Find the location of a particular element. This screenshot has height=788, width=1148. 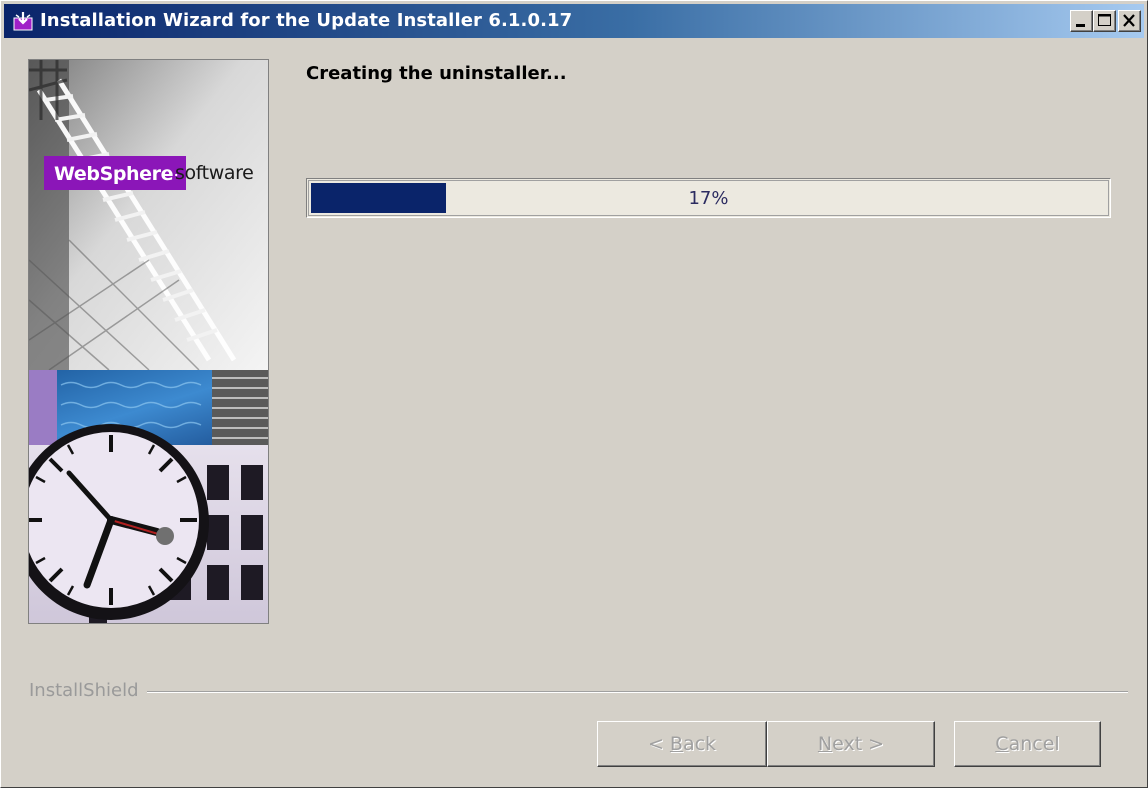

websphere-badge: WebSphere. is located at coordinates (115, 173).